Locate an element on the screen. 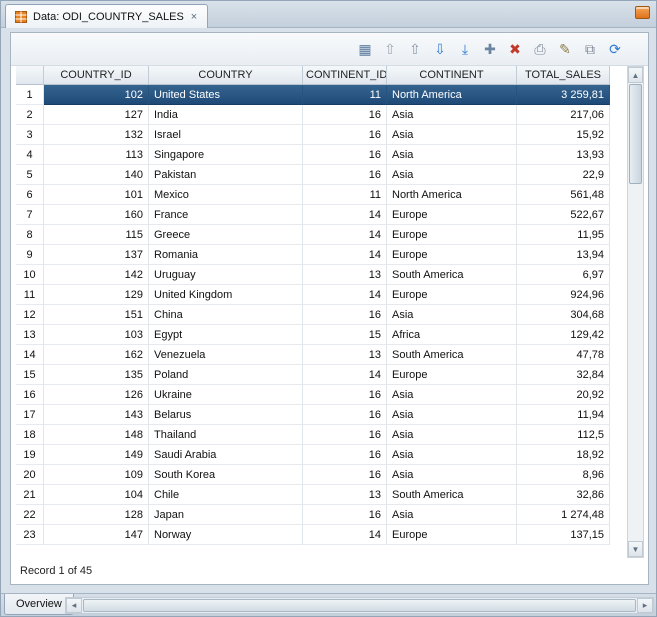  cell-country: Thailand is located at coordinates (226, 435).